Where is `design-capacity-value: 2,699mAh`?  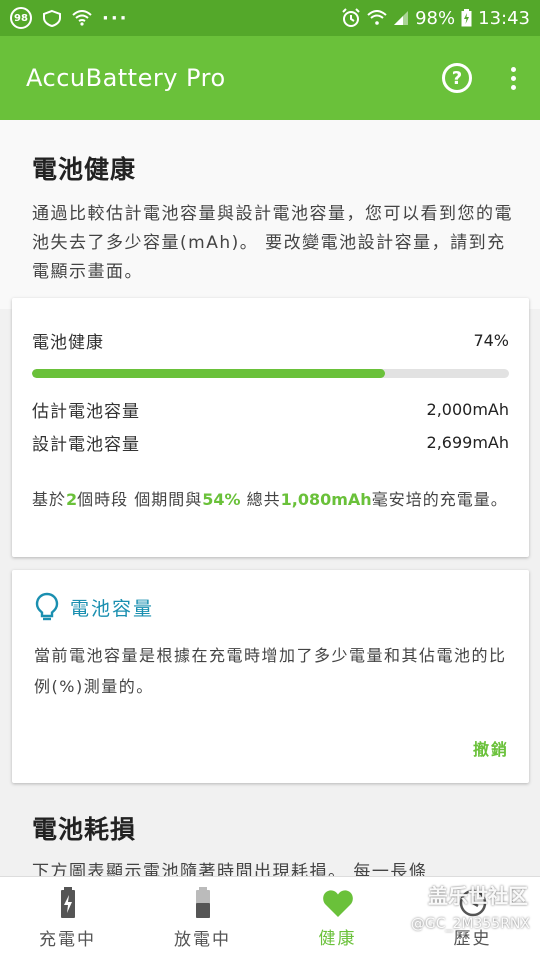
design-capacity-value: 2,699mAh is located at coordinates (467, 442).